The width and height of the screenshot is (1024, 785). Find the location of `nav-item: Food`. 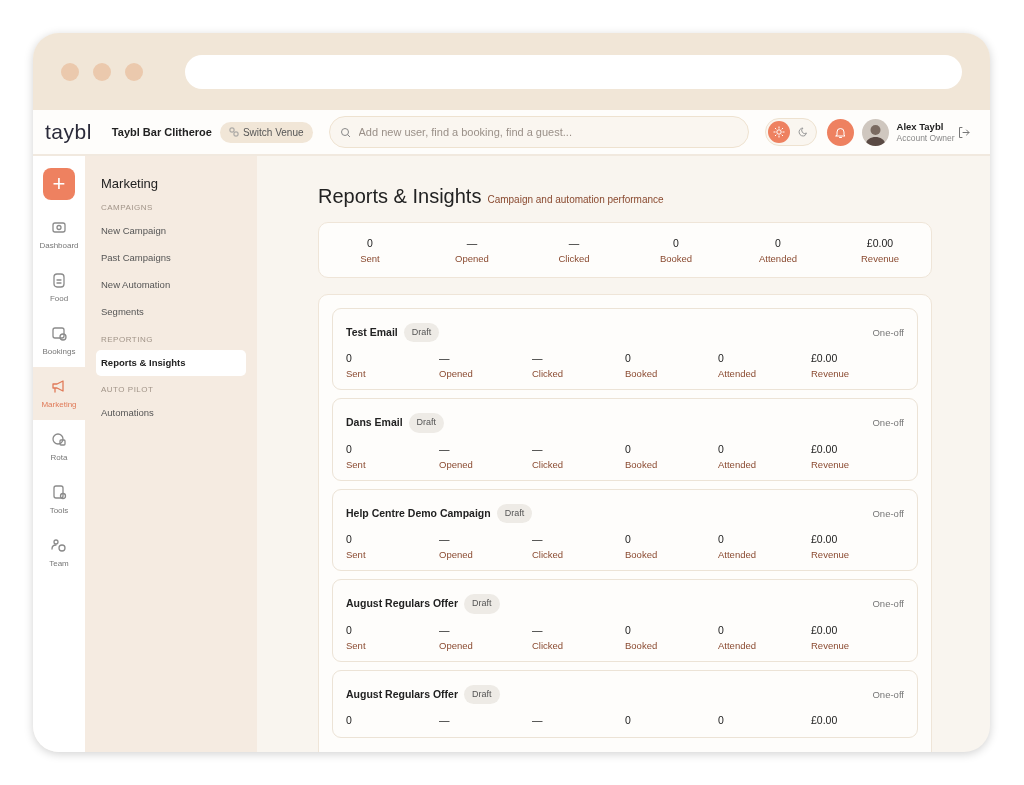

nav-item: Food is located at coordinates (59, 287).